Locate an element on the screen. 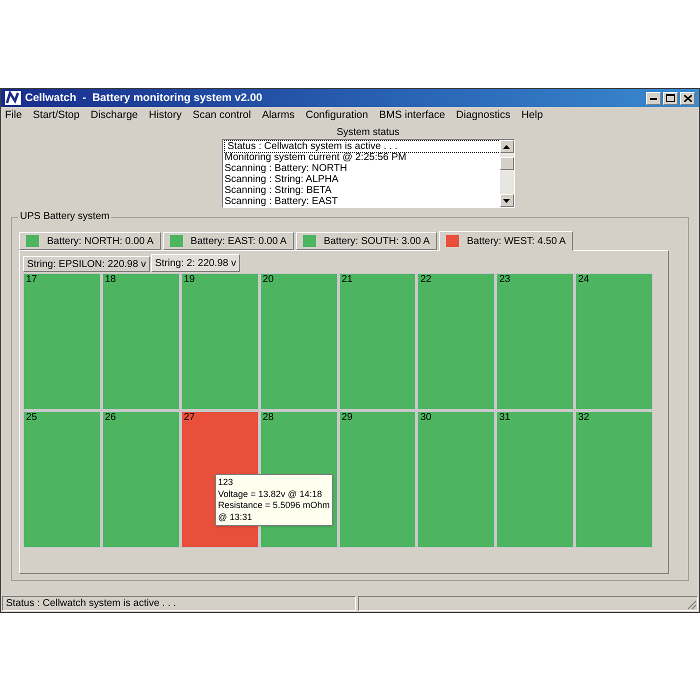 This screenshot has width=700, height=700. cell-number: 27 is located at coordinates (189, 417).